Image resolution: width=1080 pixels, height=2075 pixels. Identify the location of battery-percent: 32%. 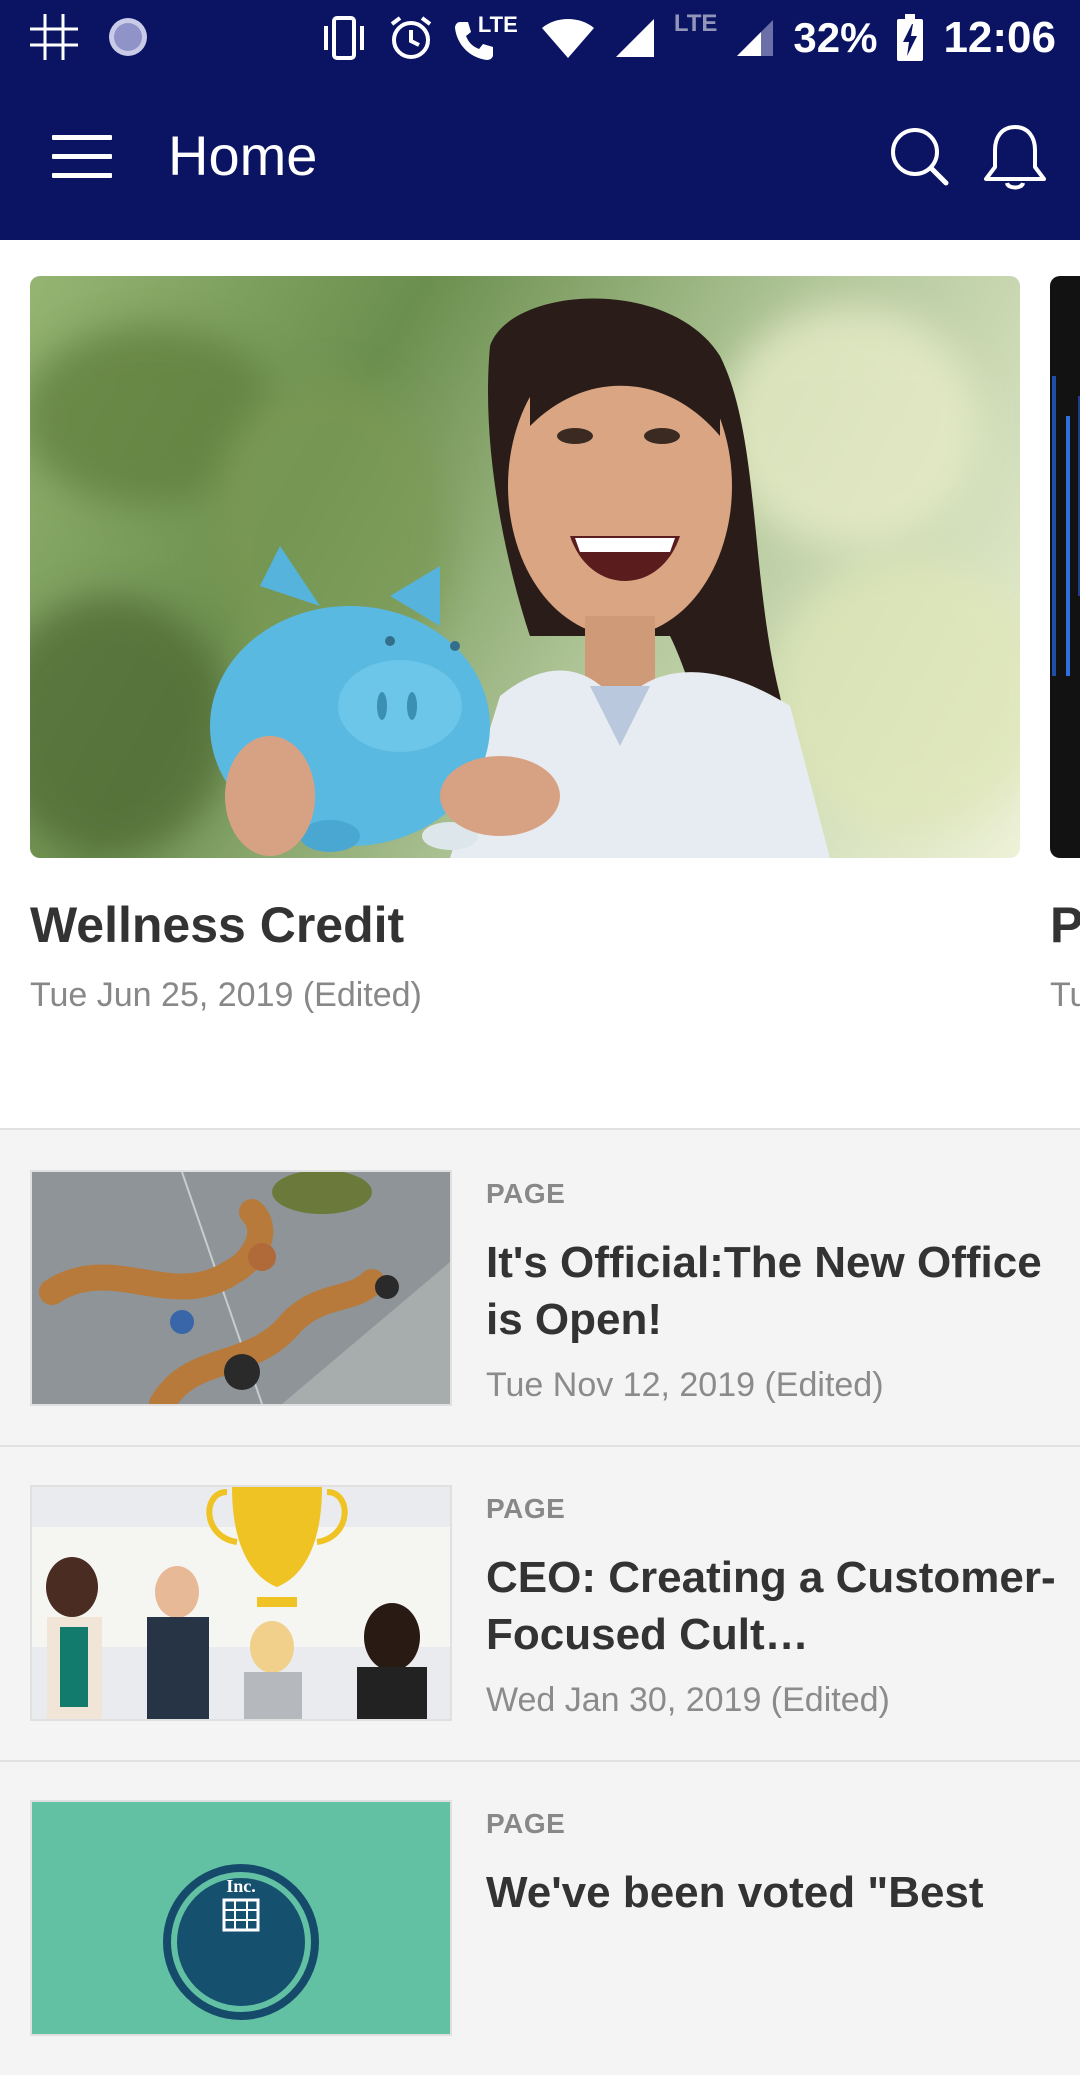
(835, 37).